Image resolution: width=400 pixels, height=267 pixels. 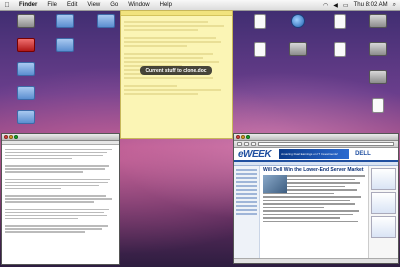 I want to click on hard-drive-icon, so click(x=26, y=21).